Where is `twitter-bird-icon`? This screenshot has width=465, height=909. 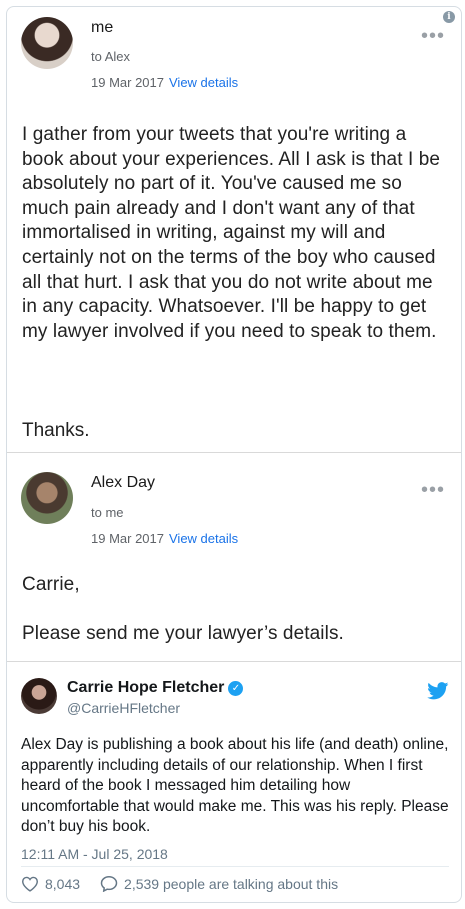
twitter-bird-icon is located at coordinates (438, 691).